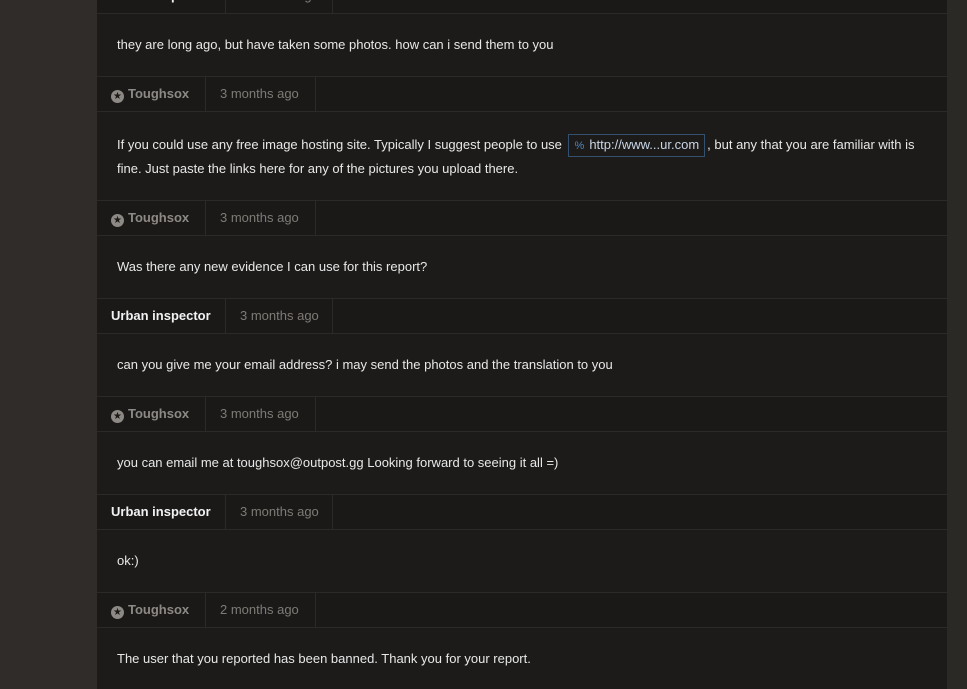  I want to click on scrollbar-track, so click(957, 344).